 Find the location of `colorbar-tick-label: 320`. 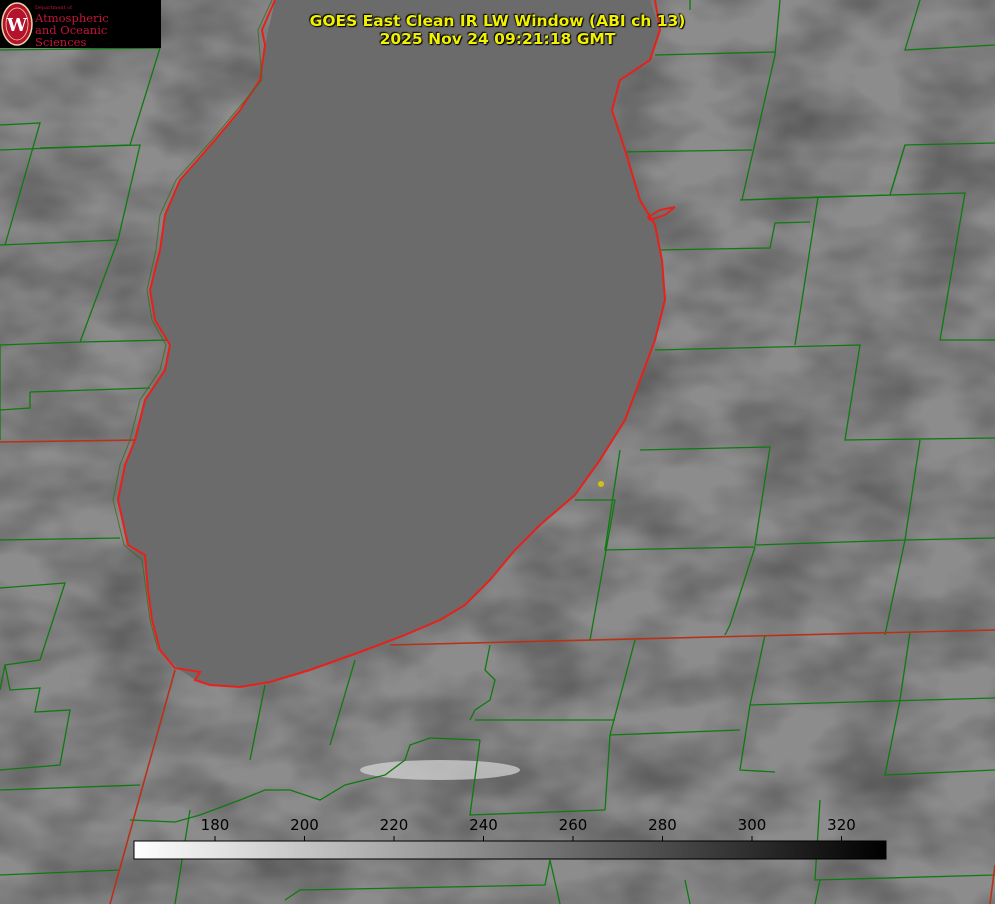

colorbar-tick-label: 320 is located at coordinates (841, 825).